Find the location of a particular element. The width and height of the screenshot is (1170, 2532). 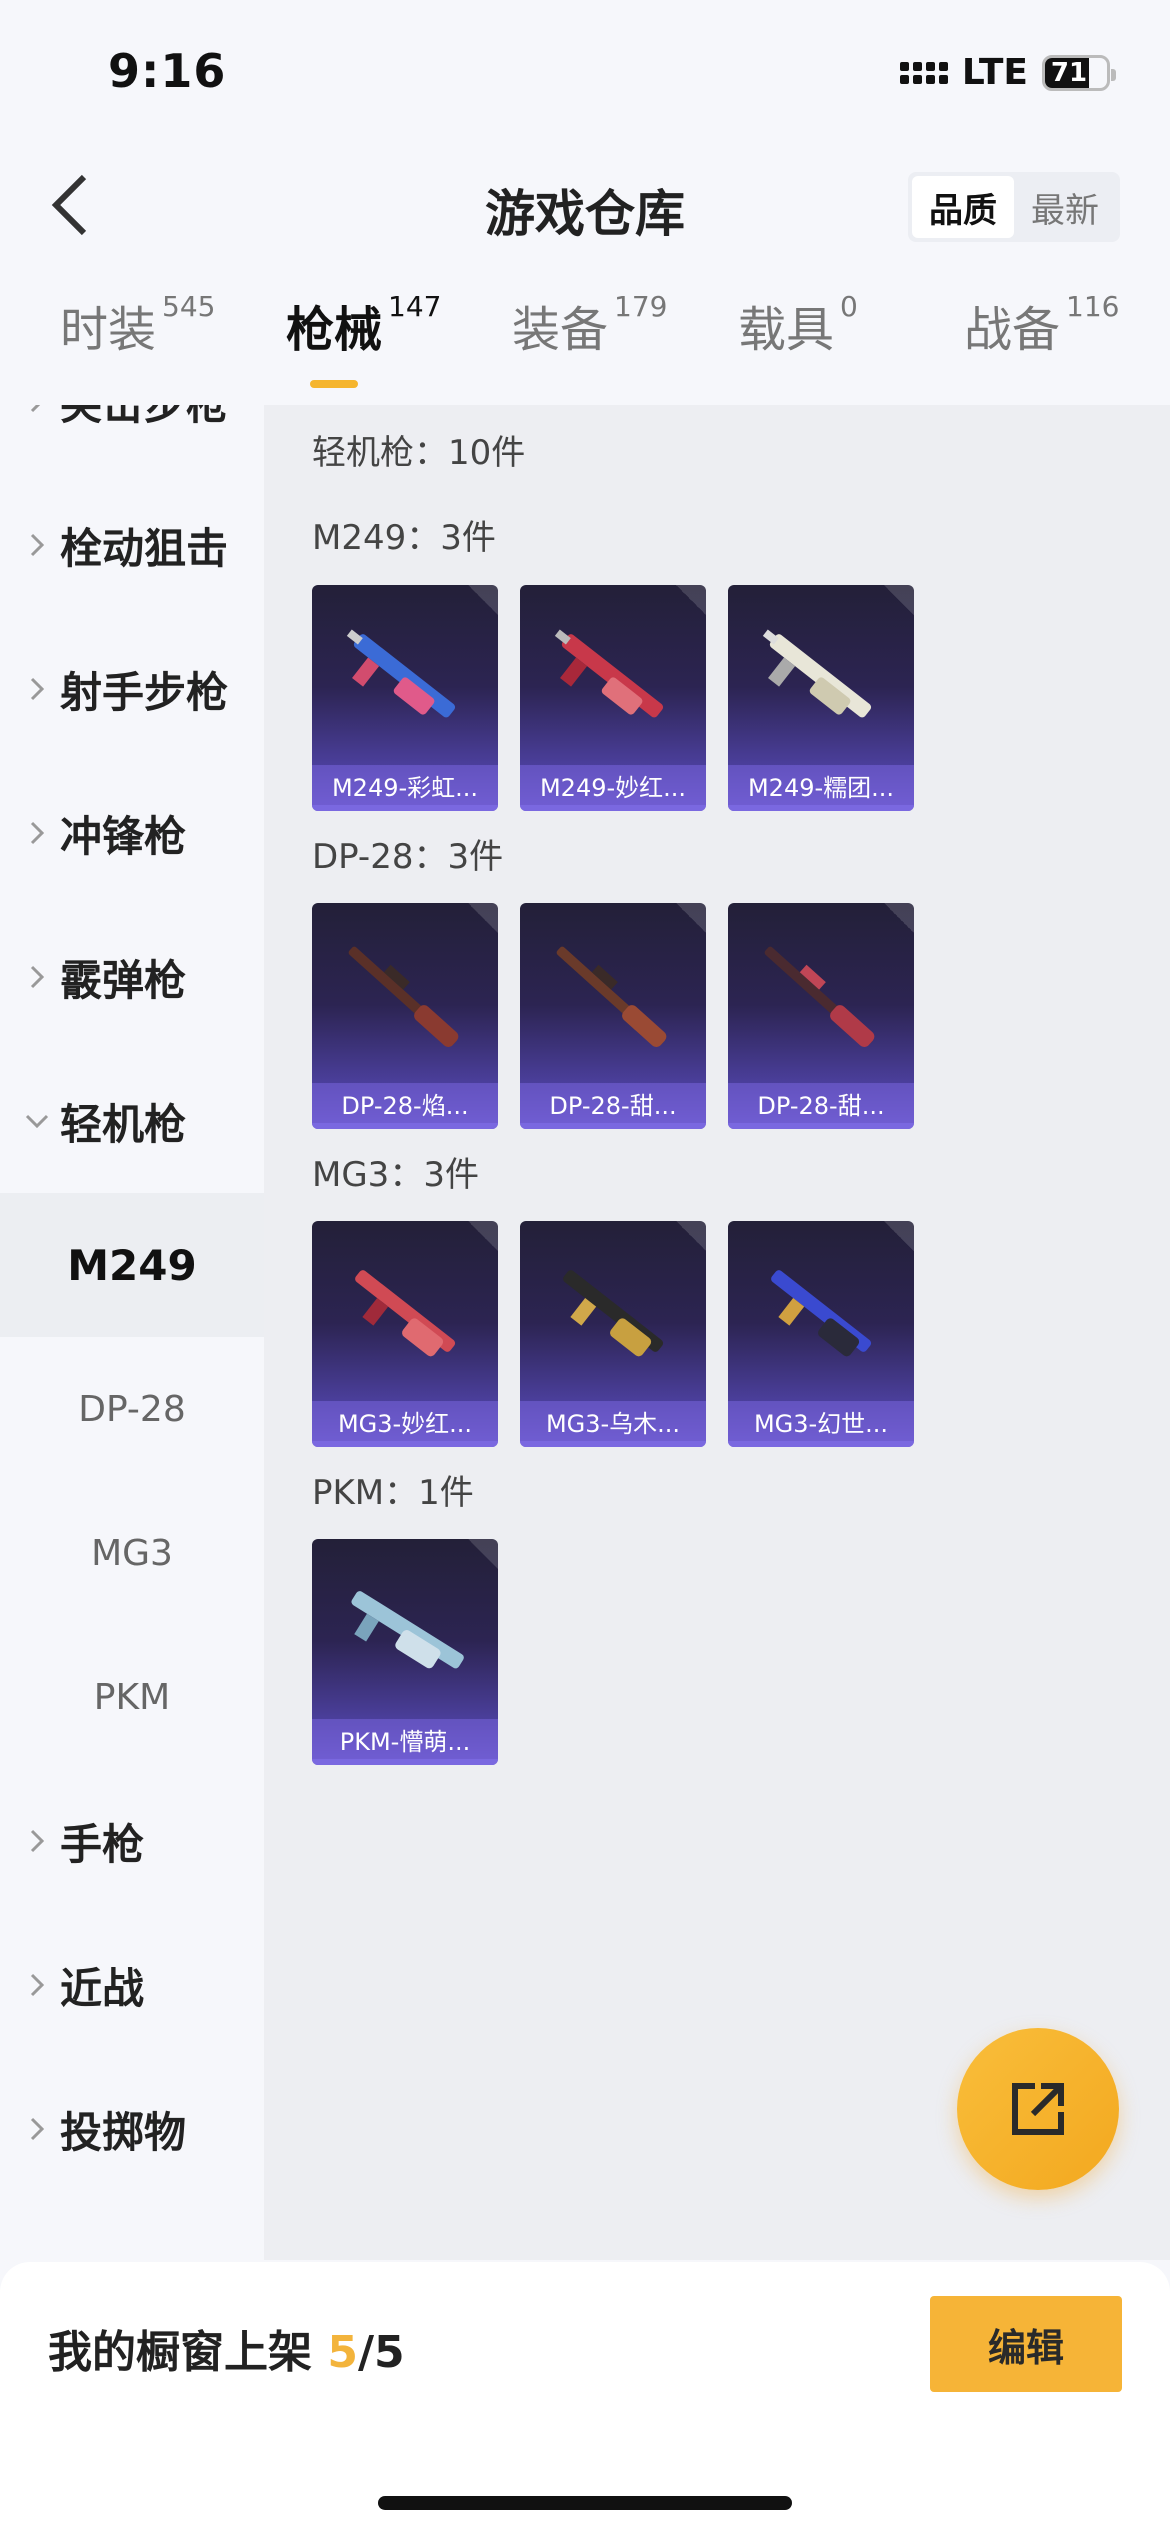

tab-firearms: 枪械 147 is located at coordinates (363, 325).